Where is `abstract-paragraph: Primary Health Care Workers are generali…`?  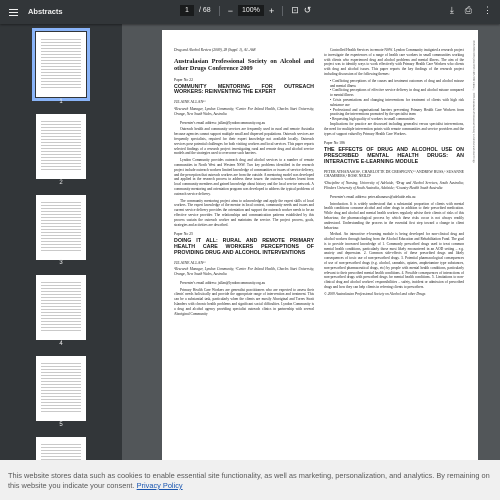 abstract-paragraph: Primary Health Care Workers are generali… is located at coordinates (244, 301).